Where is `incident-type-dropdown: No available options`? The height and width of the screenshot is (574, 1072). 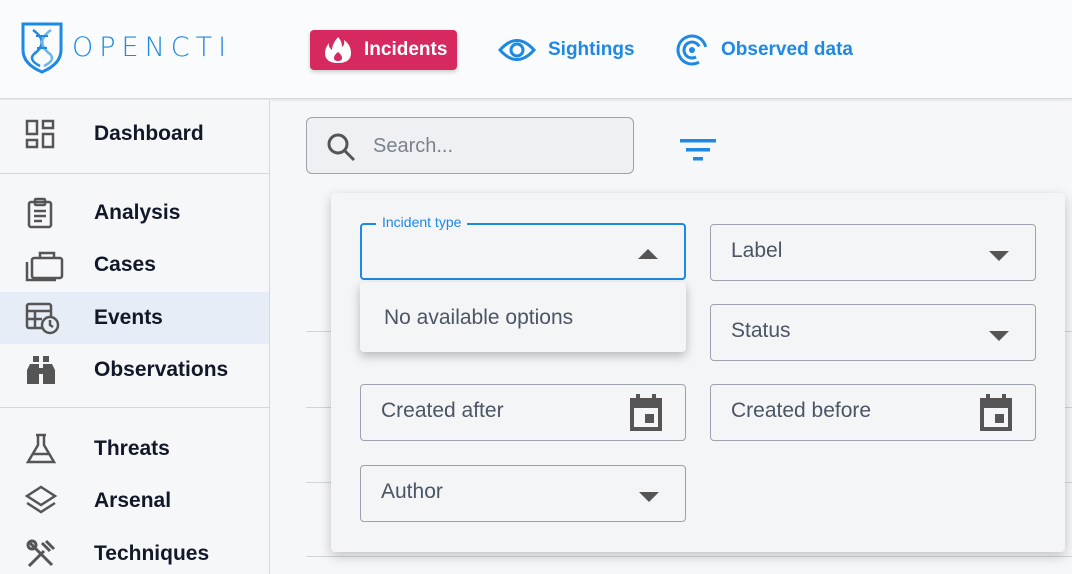
incident-type-dropdown: No available options is located at coordinates (523, 317).